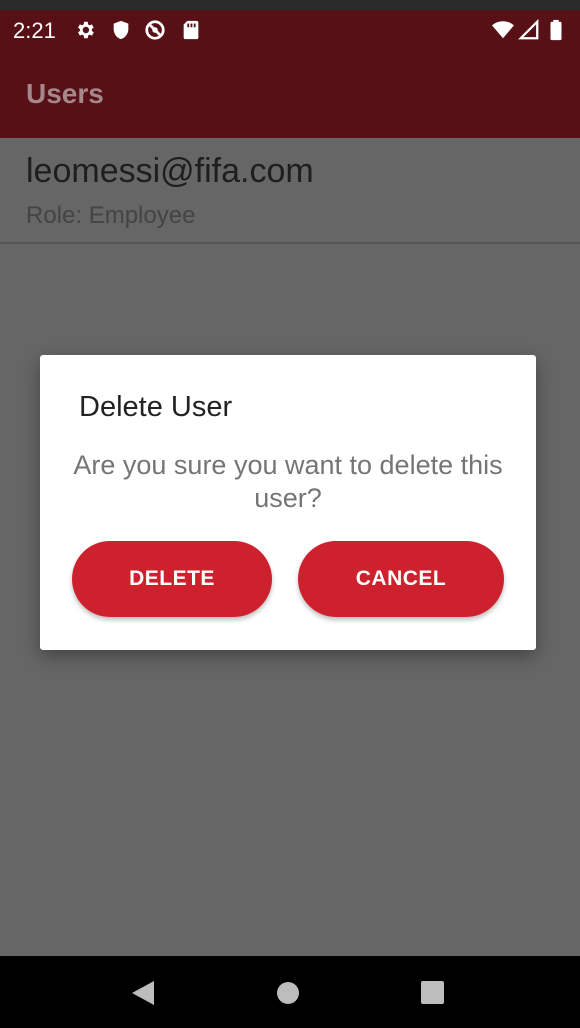 This screenshot has width=580, height=1028. I want to click on navigation-bar, so click(290, 992).